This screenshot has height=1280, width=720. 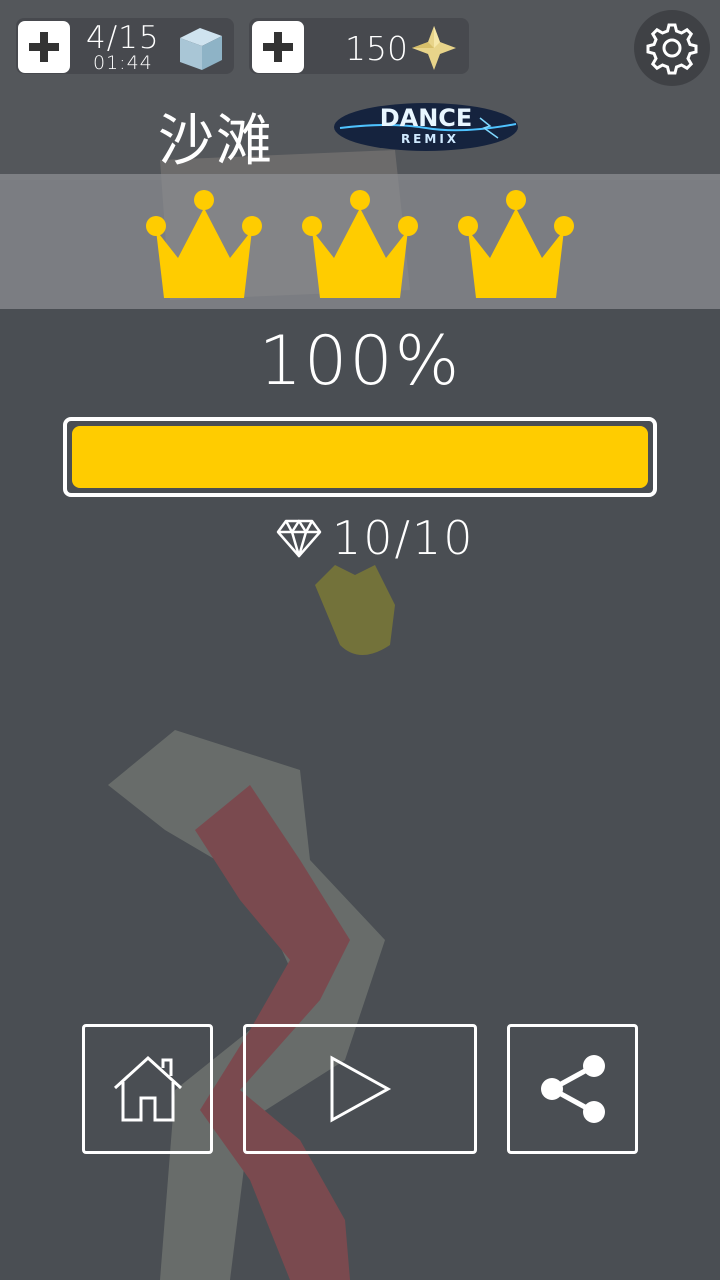 I want to click on add-gems-button, so click(x=278, y=47).